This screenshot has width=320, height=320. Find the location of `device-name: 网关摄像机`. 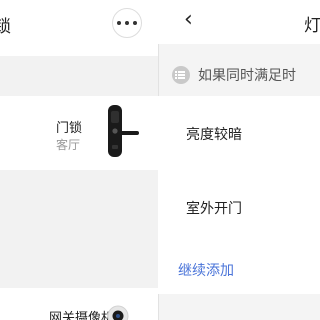

device-name: 网关摄像机 is located at coordinates (82, 315).